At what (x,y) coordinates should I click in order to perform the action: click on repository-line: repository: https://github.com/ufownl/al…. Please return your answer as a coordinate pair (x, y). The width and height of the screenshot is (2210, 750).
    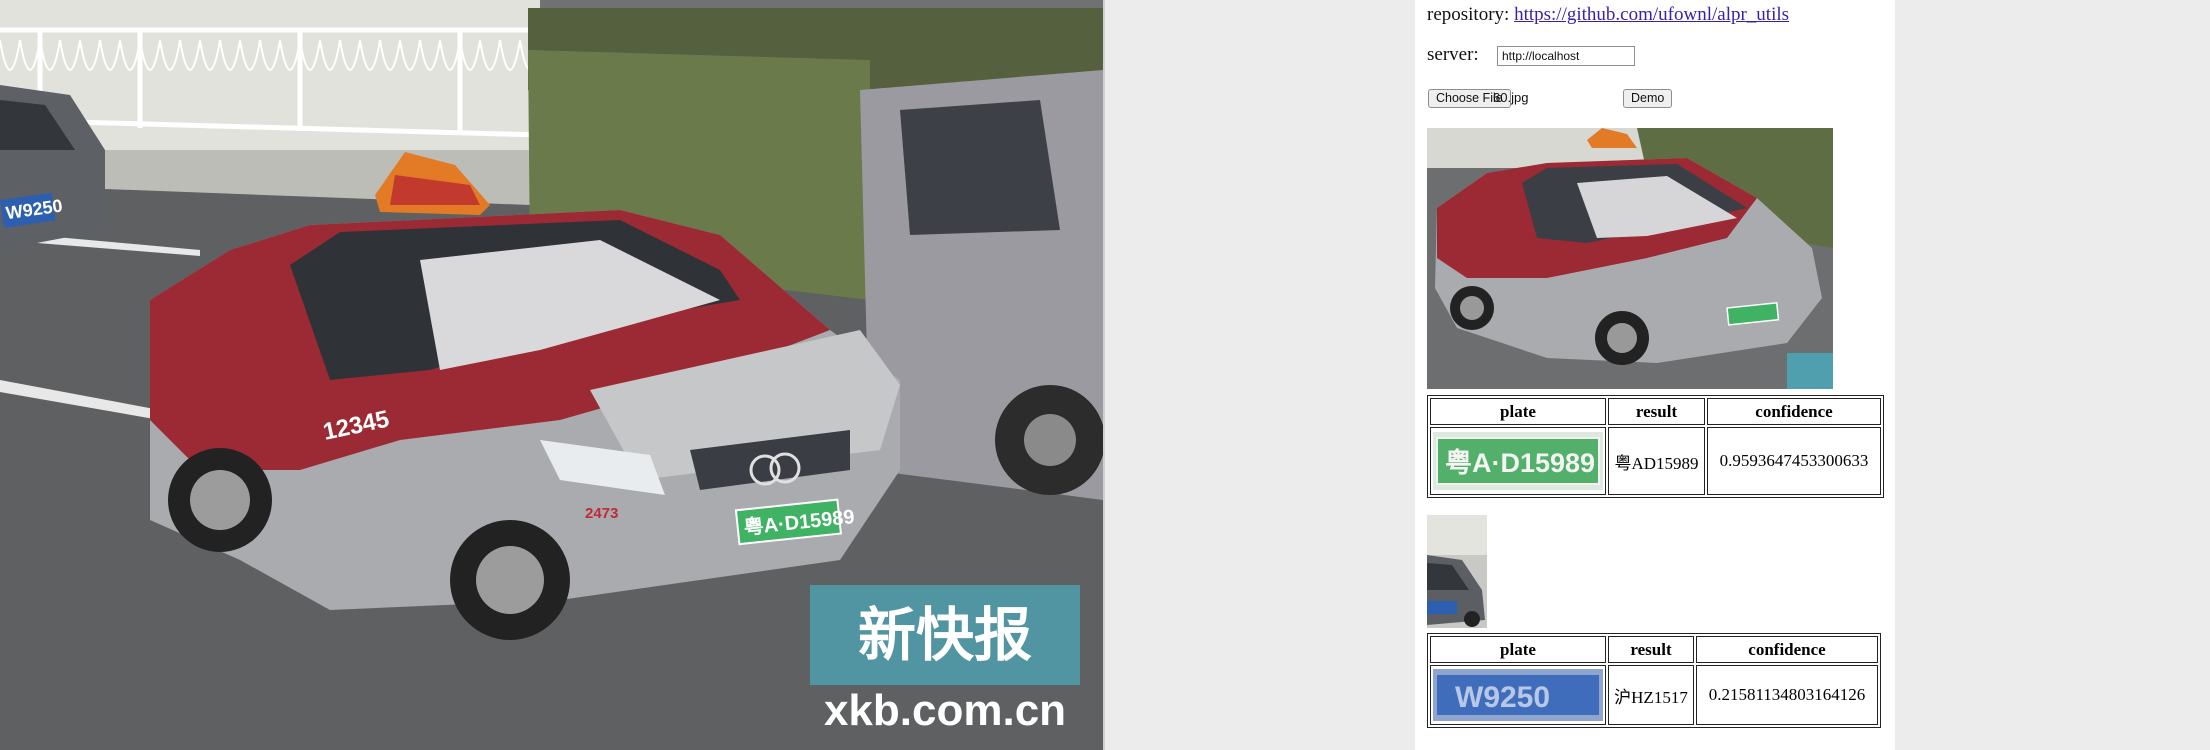
    Looking at the image, I should click on (1608, 15).